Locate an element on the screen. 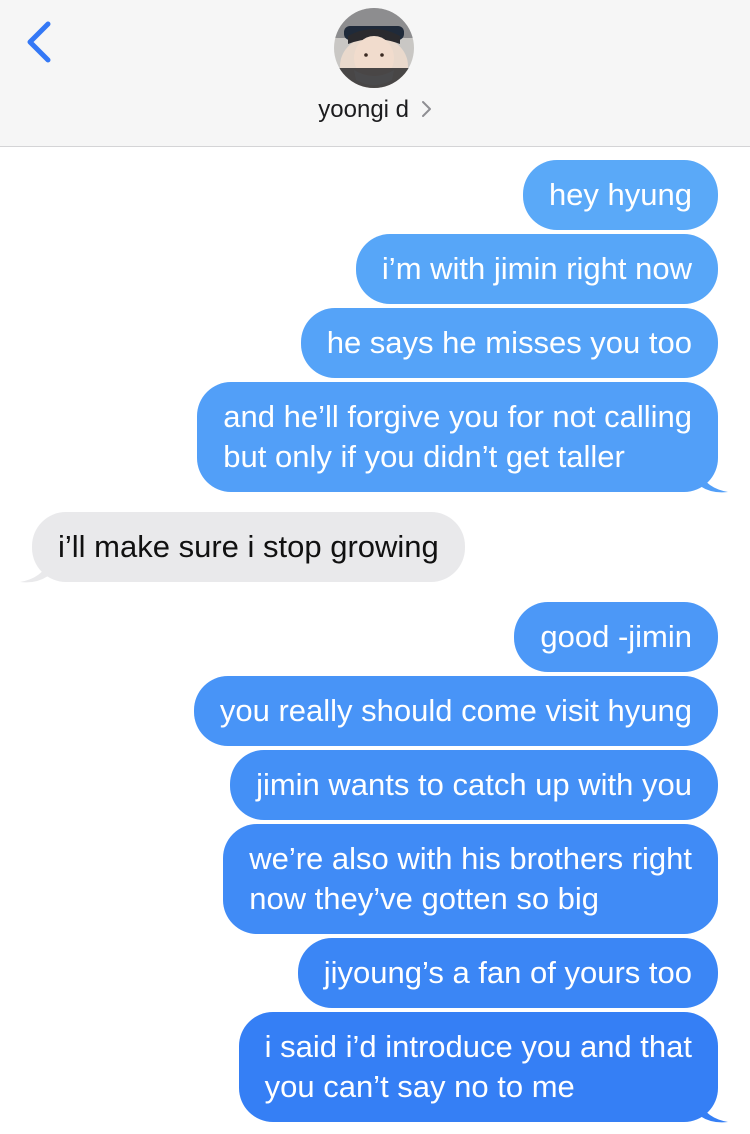 This screenshot has height=1134, width=750. conversation-header: yoongi d is located at coordinates (375, 73).